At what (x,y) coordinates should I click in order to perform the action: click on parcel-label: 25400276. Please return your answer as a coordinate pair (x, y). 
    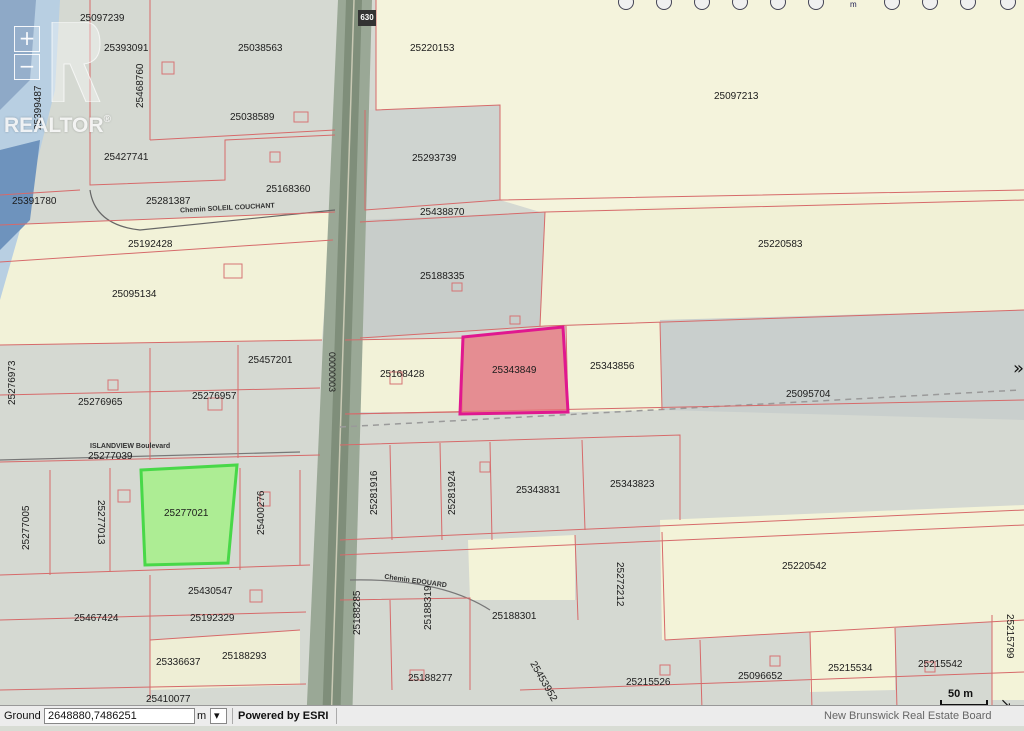
    Looking at the image, I should click on (261, 513).